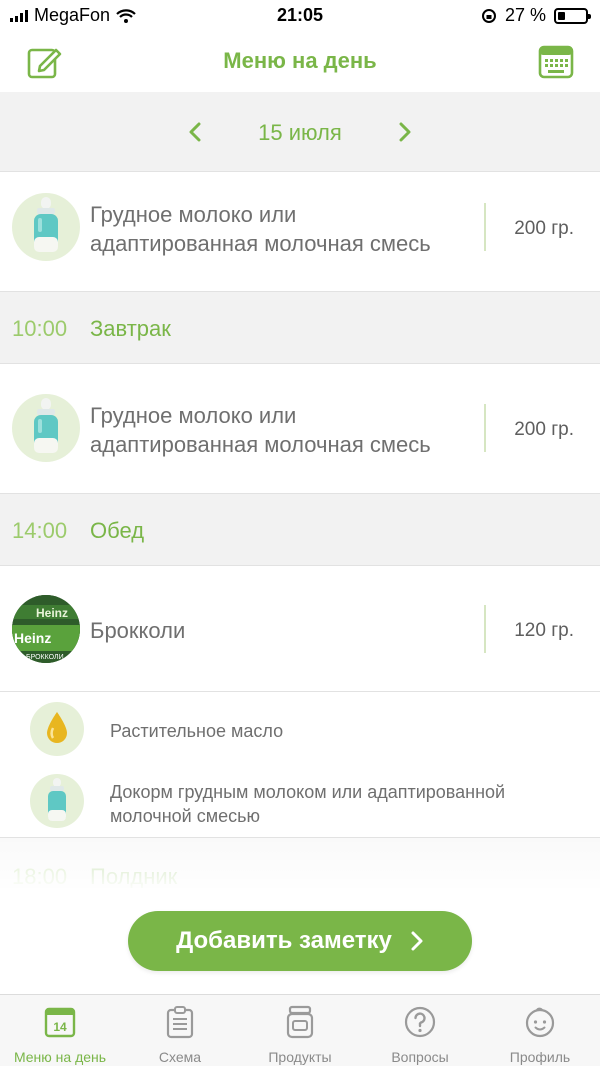 Image resolution: width=600 pixels, height=1066 pixels. Describe the element at coordinates (138, 630) in the screenshot. I see `item-name: Брокколи` at that location.